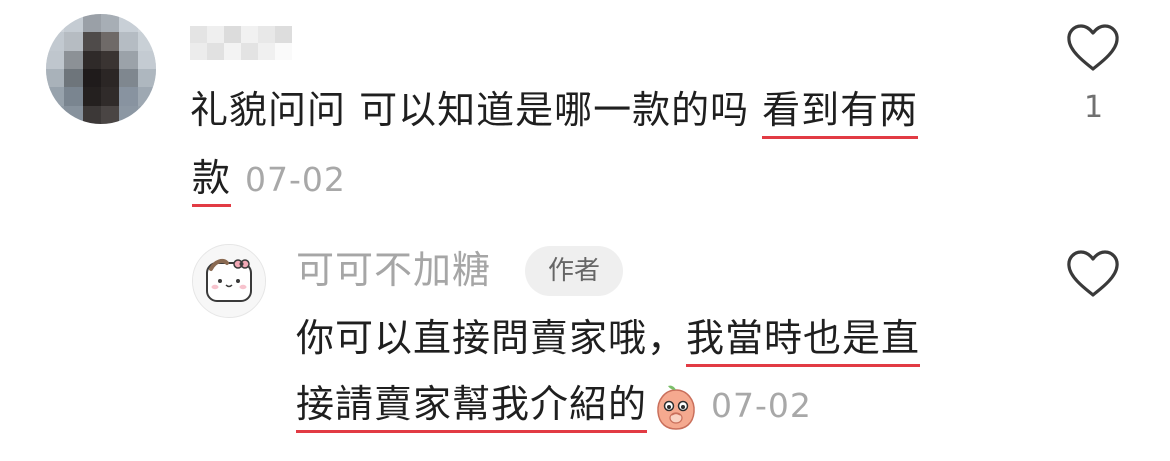  I want to click on reply-author-avatar, so click(229, 281).